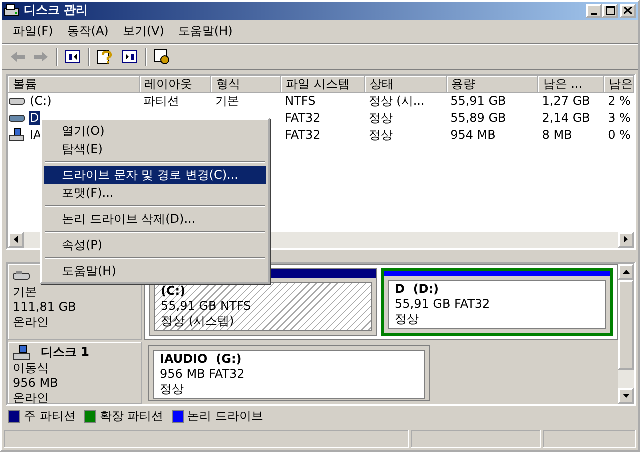 Image resolution: width=640 pixels, height=452 pixels. I want to click on table-cell: 3 %, so click(619, 118).